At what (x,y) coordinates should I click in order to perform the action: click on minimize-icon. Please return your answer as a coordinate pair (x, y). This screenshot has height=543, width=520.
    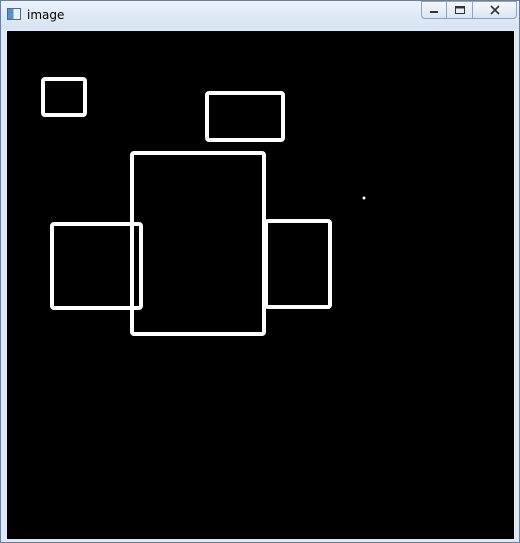
    Looking at the image, I should click on (434, 12).